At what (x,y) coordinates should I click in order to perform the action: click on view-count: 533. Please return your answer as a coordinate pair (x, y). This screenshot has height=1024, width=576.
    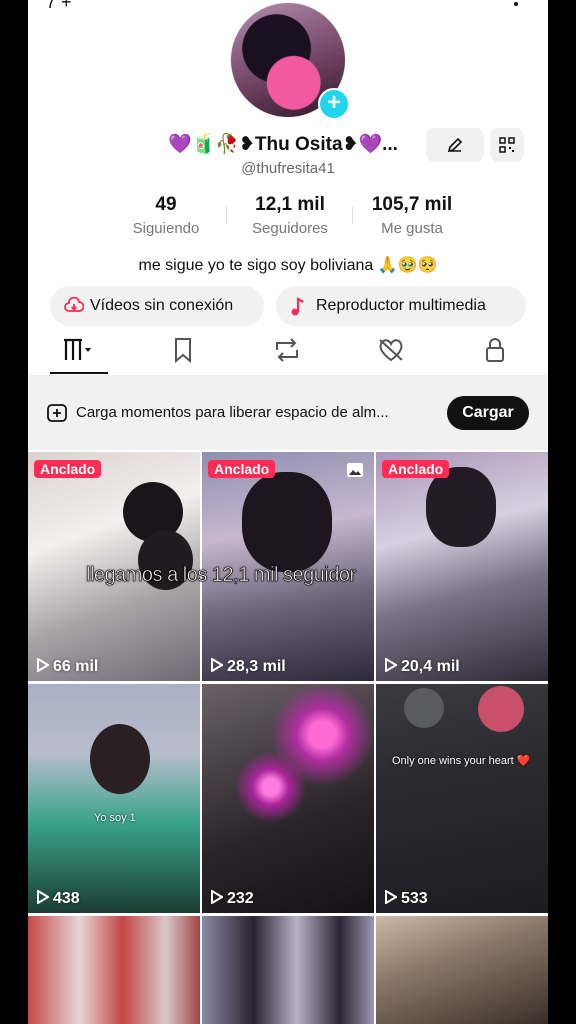
    Looking at the image, I should click on (406, 898).